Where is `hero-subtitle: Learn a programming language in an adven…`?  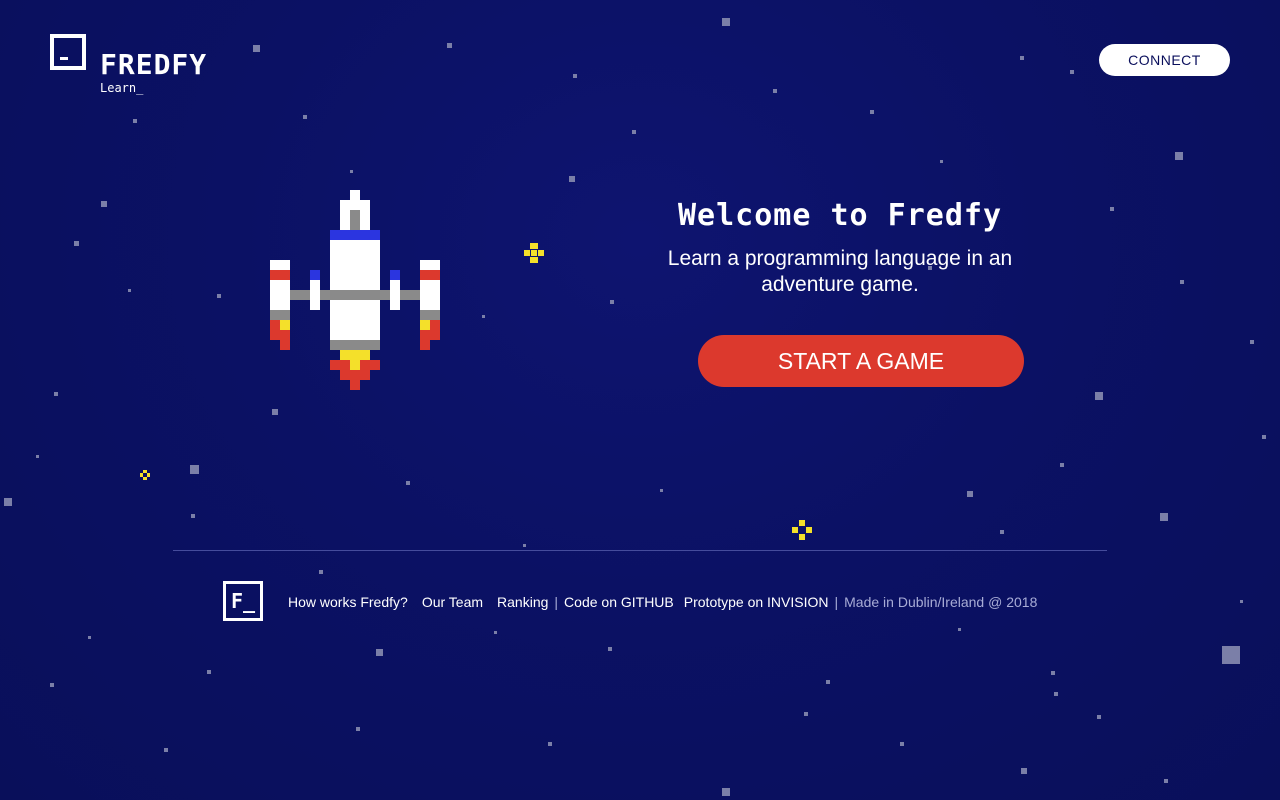
hero-subtitle: Learn a programming language in an adven… is located at coordinates (840, 271).